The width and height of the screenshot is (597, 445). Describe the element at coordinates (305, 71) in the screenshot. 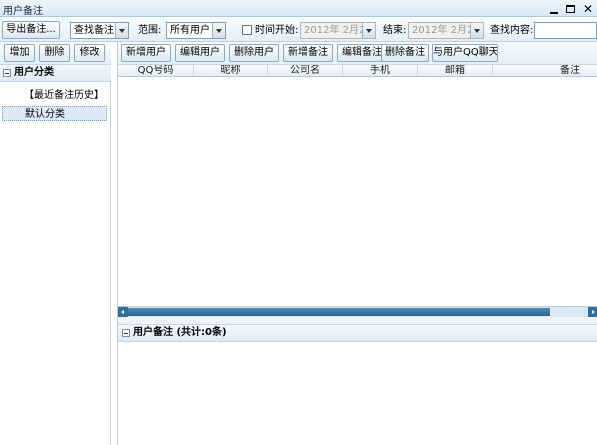

I see `column-header: 公司名` at that location.